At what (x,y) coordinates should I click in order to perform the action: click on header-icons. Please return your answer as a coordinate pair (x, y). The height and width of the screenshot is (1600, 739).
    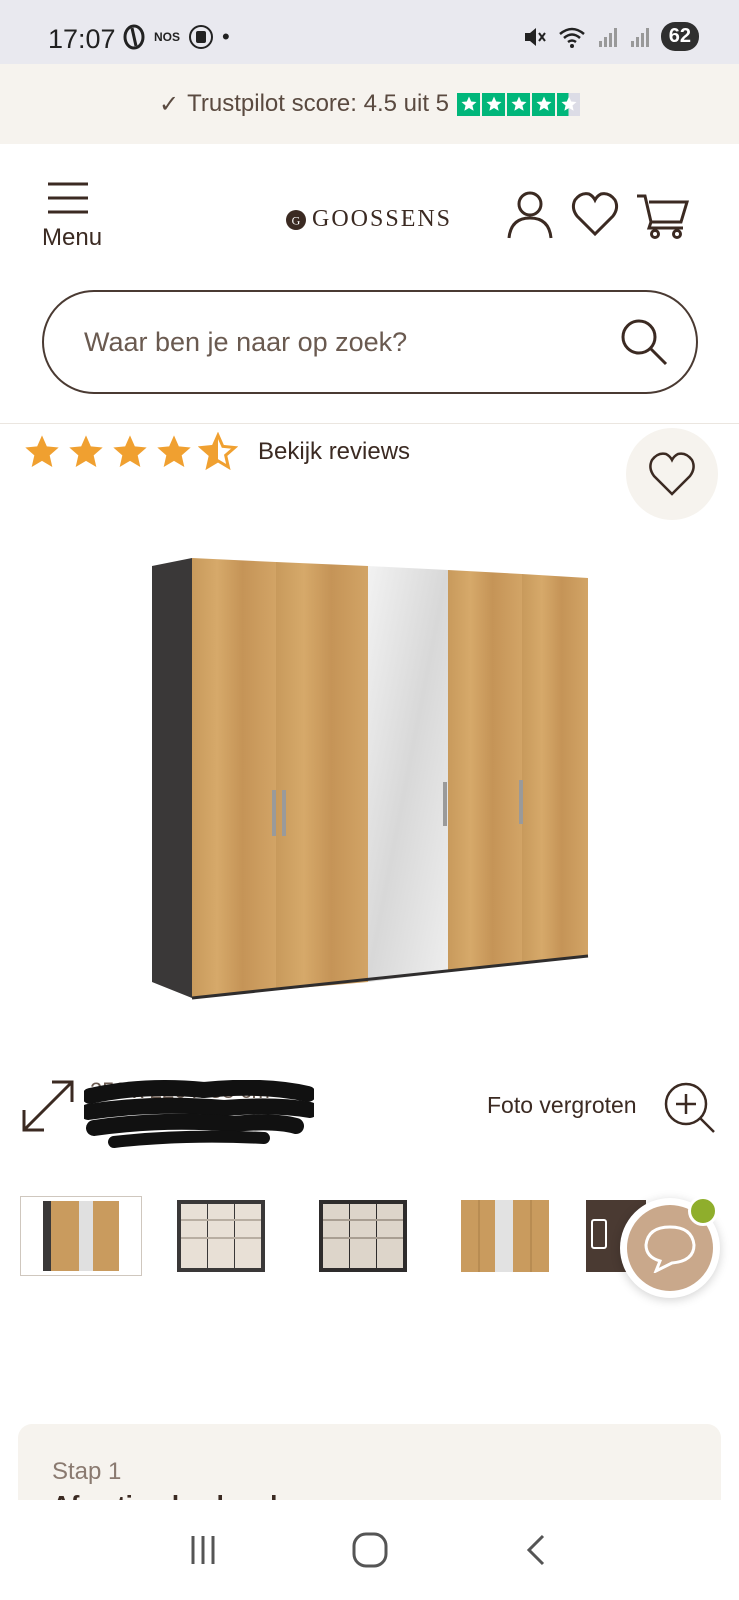
    Looking at the image, I should click on (598, 214).